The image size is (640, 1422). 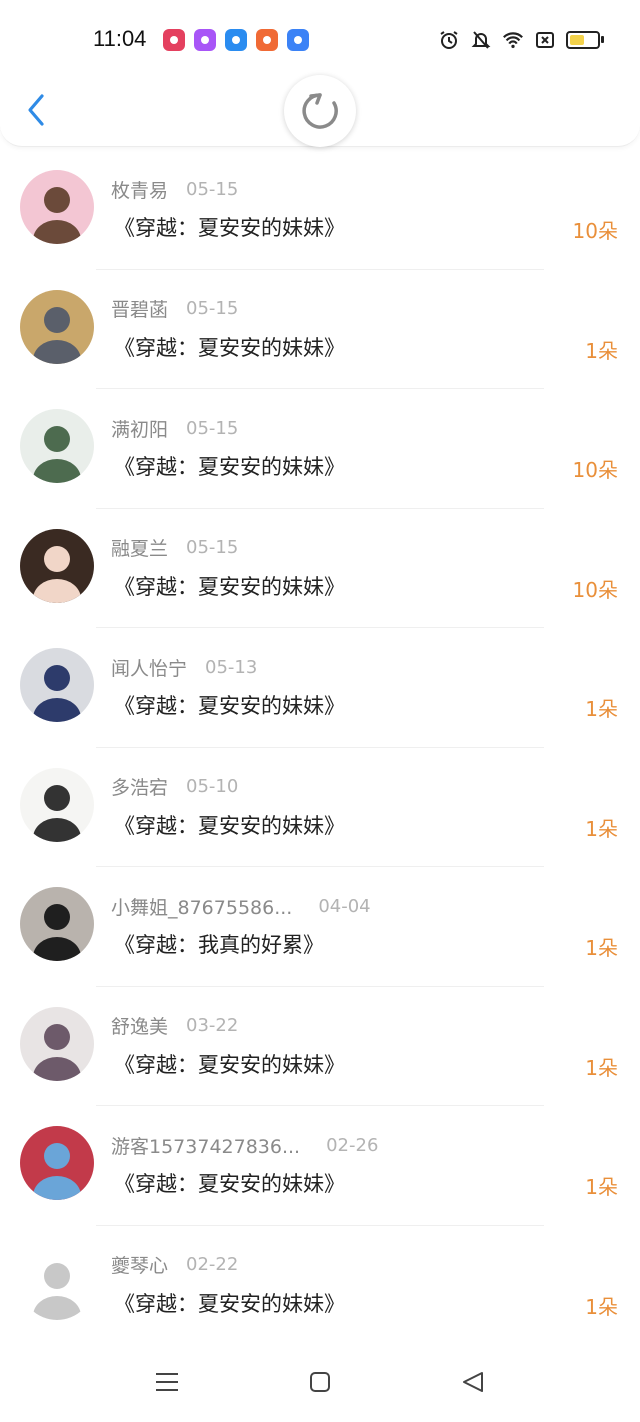 I want to click on list-item: 游客15737427836... 02-26 《穿越：夏安安的妹妹》 1朵, so click(x=320, y=1166).